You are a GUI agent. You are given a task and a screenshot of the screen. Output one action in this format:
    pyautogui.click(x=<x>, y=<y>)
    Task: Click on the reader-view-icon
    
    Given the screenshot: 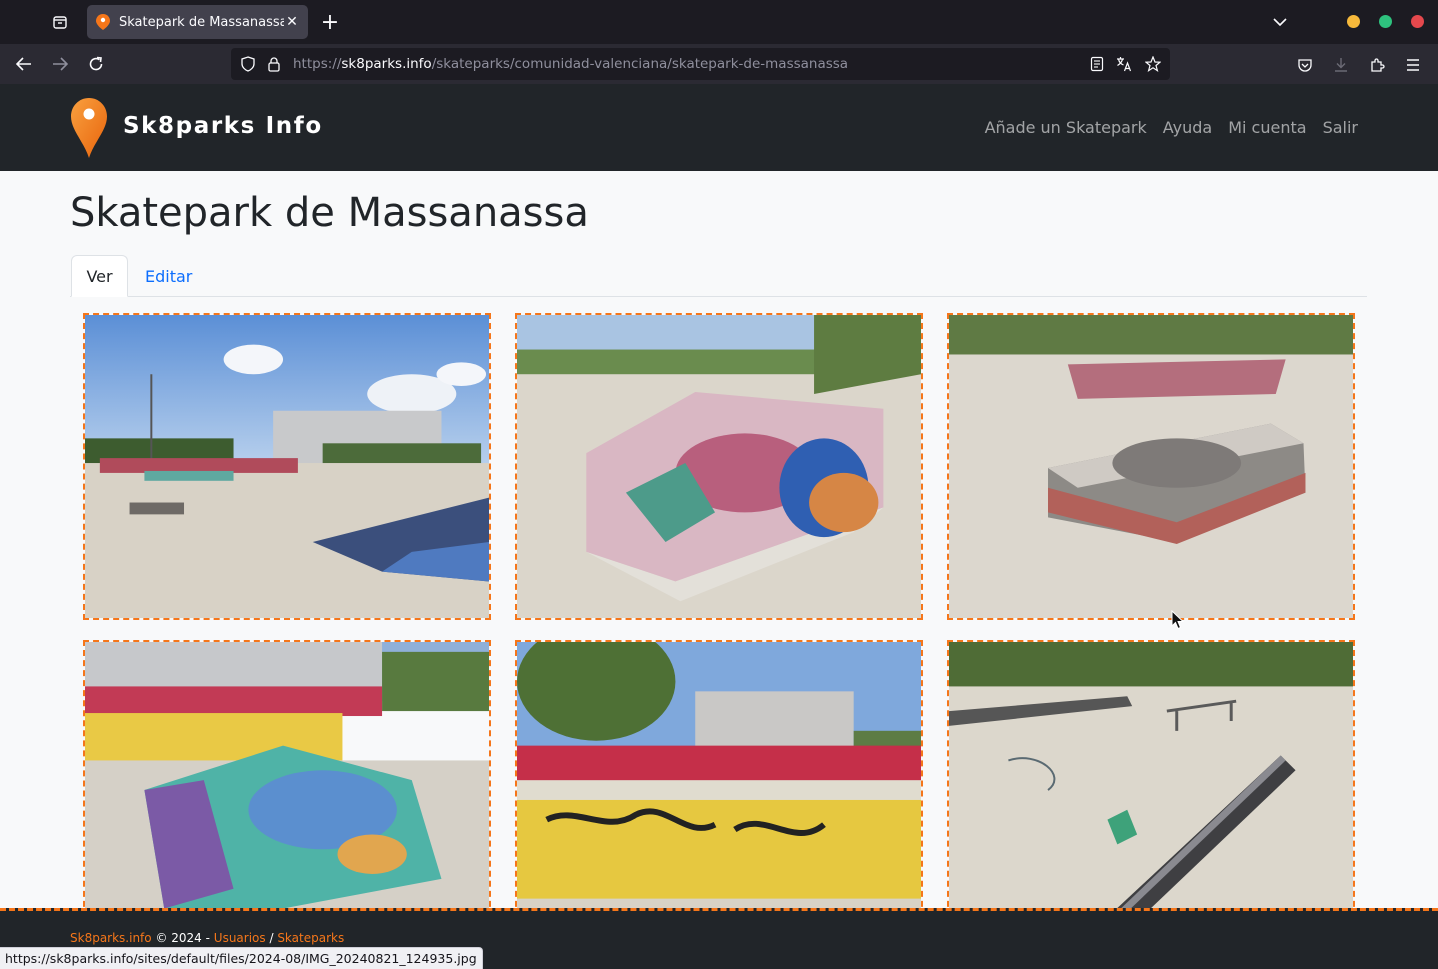 What is the action you would take?
    pyautogui.click(x=1097, y=64)
    